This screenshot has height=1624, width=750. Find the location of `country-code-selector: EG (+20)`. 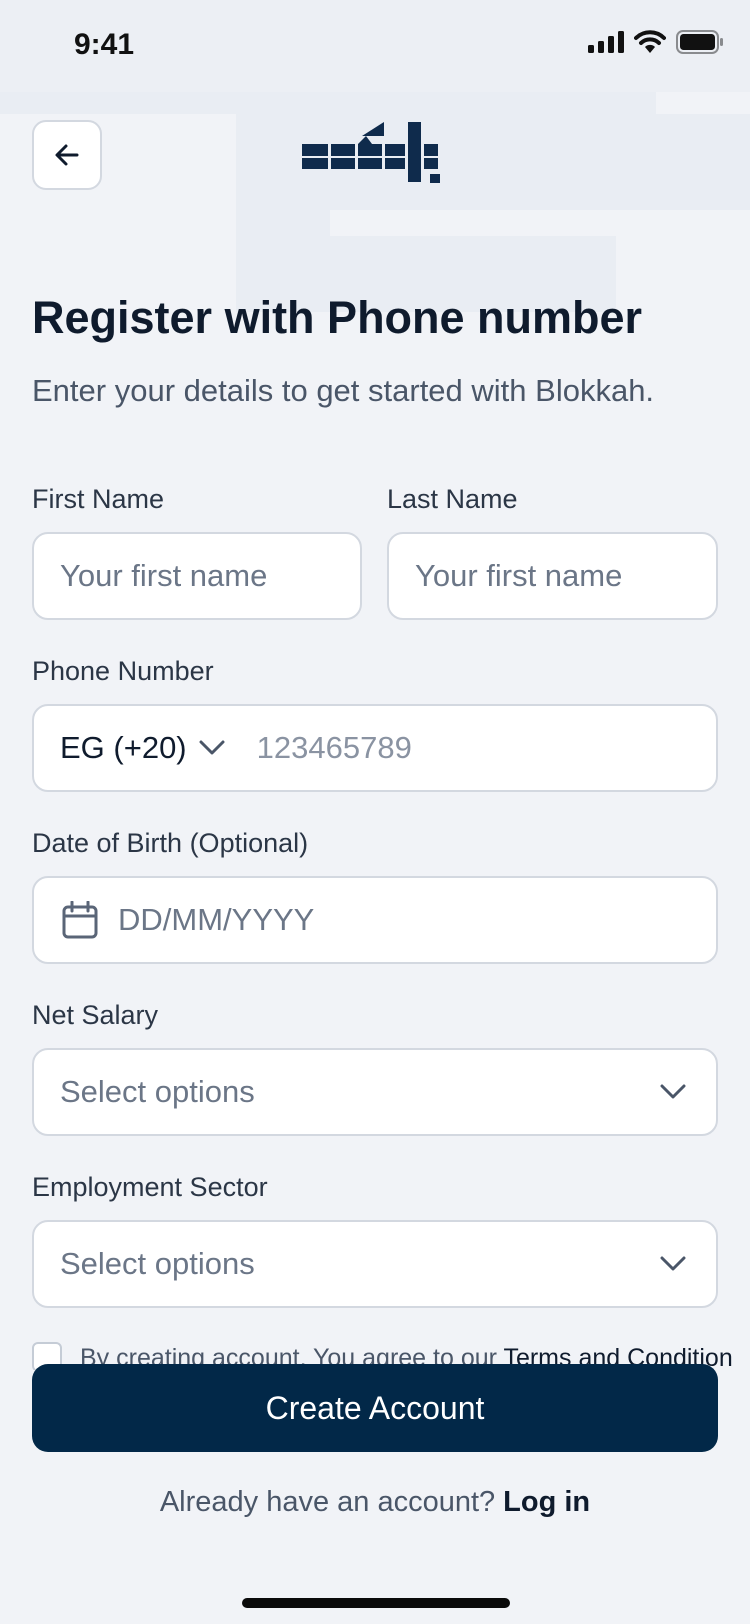

country-code-selector: EG (+20) is located at coordinates (142, 748).